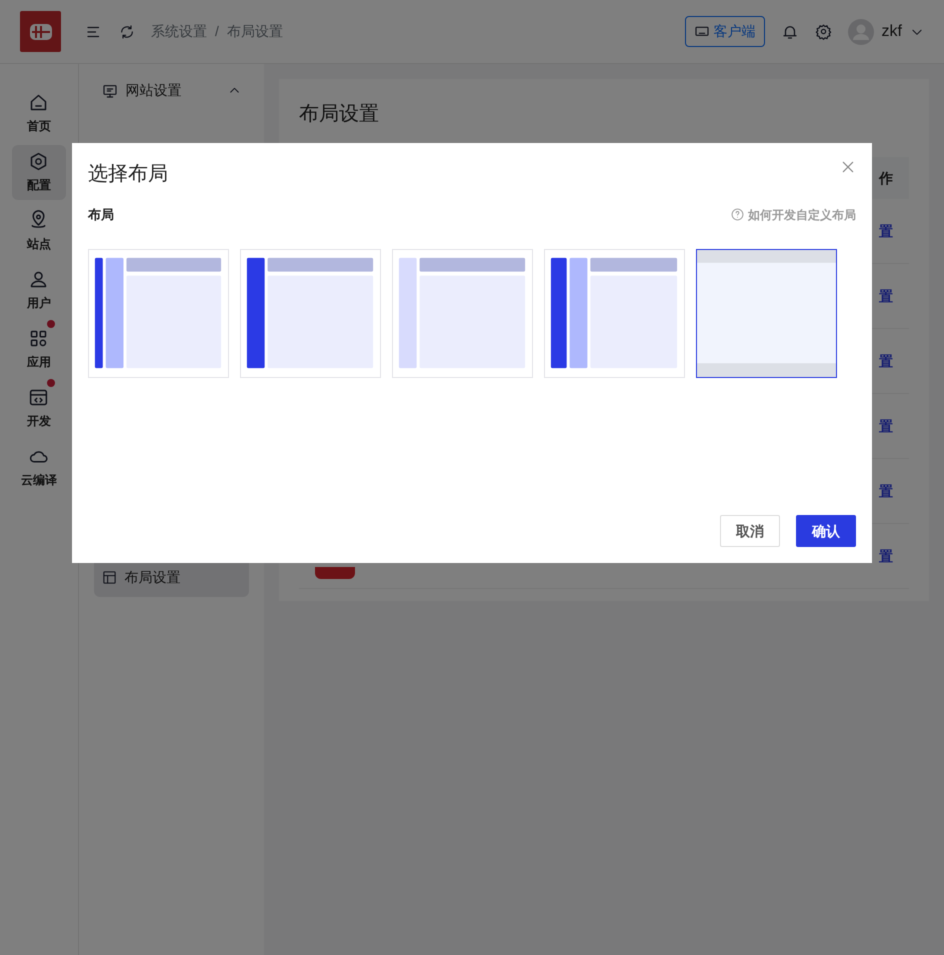 The height and width of the screenshot is (955, 944). What do you see at coordinates (128, 174) in the screenshot?
I see `dialog-title: 选择布局` at bounding box center [128, 174].